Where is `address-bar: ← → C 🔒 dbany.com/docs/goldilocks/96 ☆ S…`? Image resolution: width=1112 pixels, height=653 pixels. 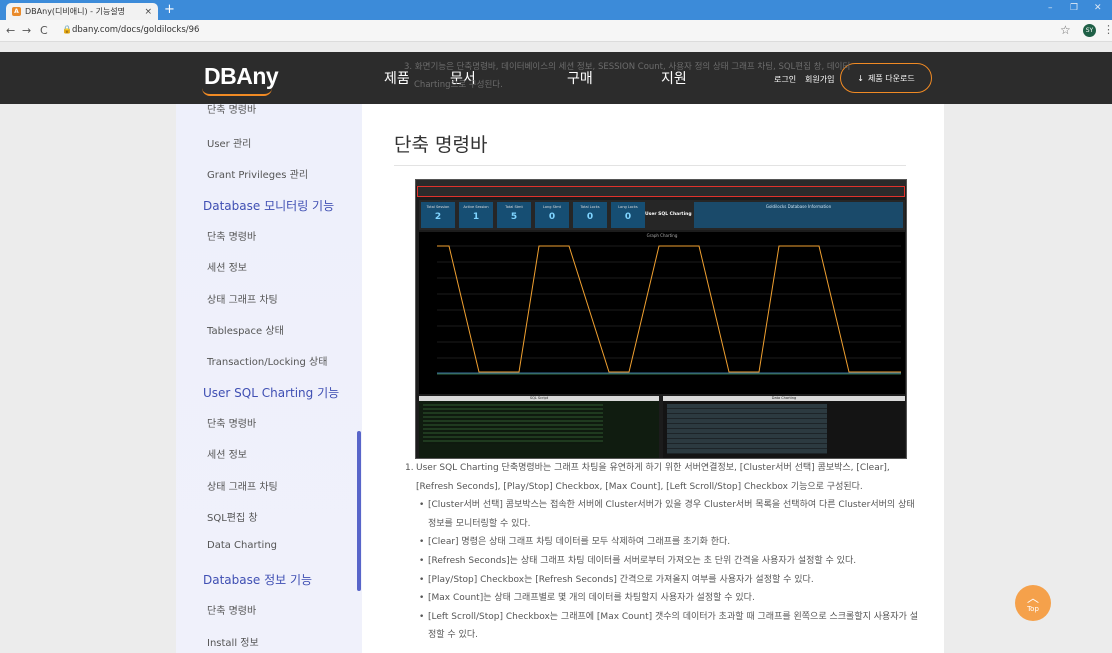 address-bar: ← → C 🔒 dbany.com/docs/goldilocks/96 ☆ S… is located at coordinates (556, 31).